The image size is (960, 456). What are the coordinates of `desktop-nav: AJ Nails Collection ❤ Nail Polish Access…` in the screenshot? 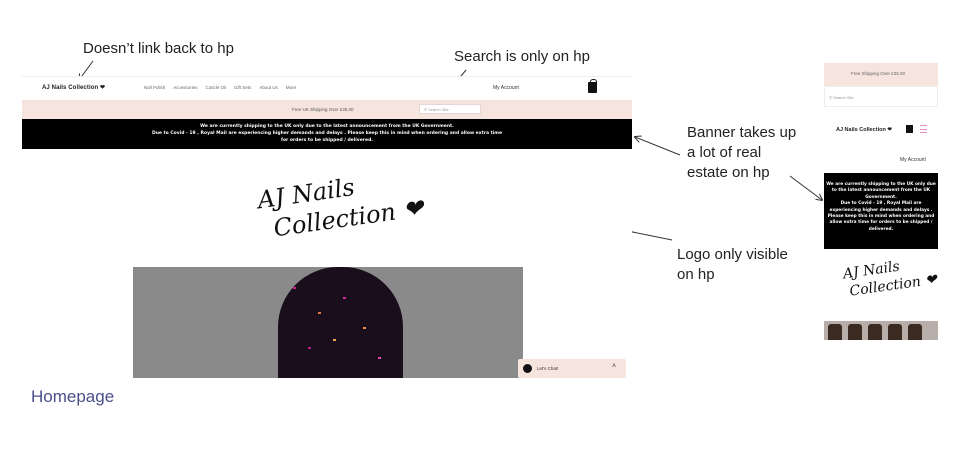 It's located at (327, 88).